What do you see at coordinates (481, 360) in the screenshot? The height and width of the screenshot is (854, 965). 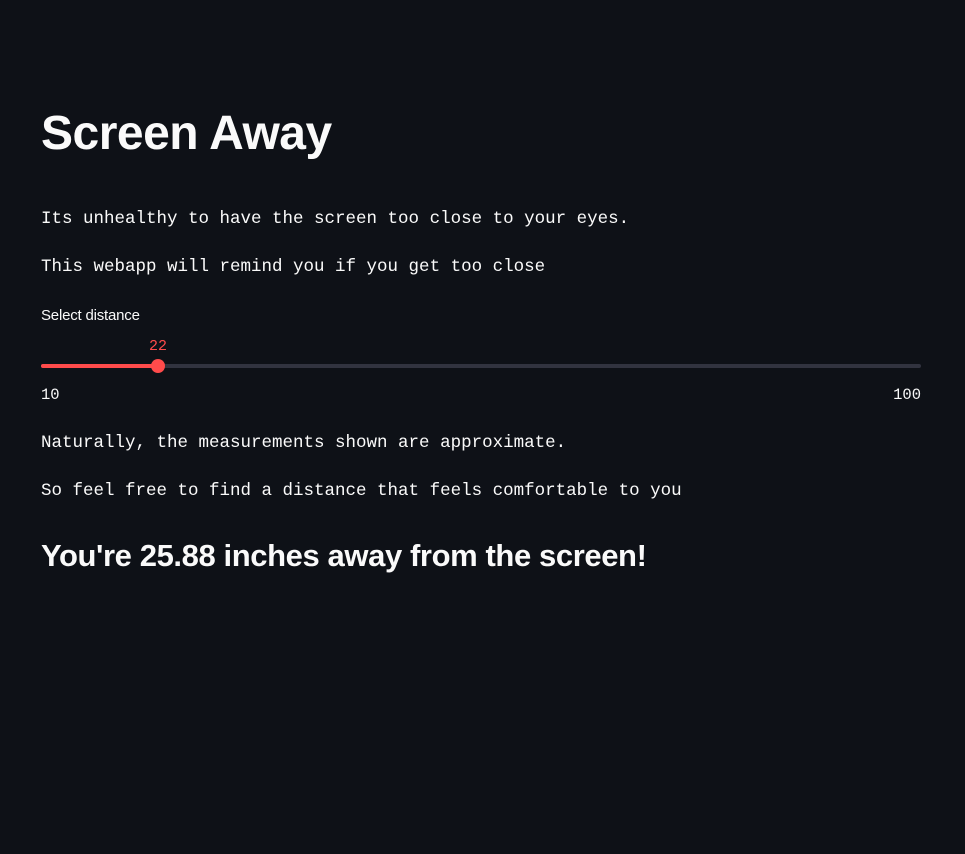 I see `distance-slider: 22` at bounding box center [481, 360].